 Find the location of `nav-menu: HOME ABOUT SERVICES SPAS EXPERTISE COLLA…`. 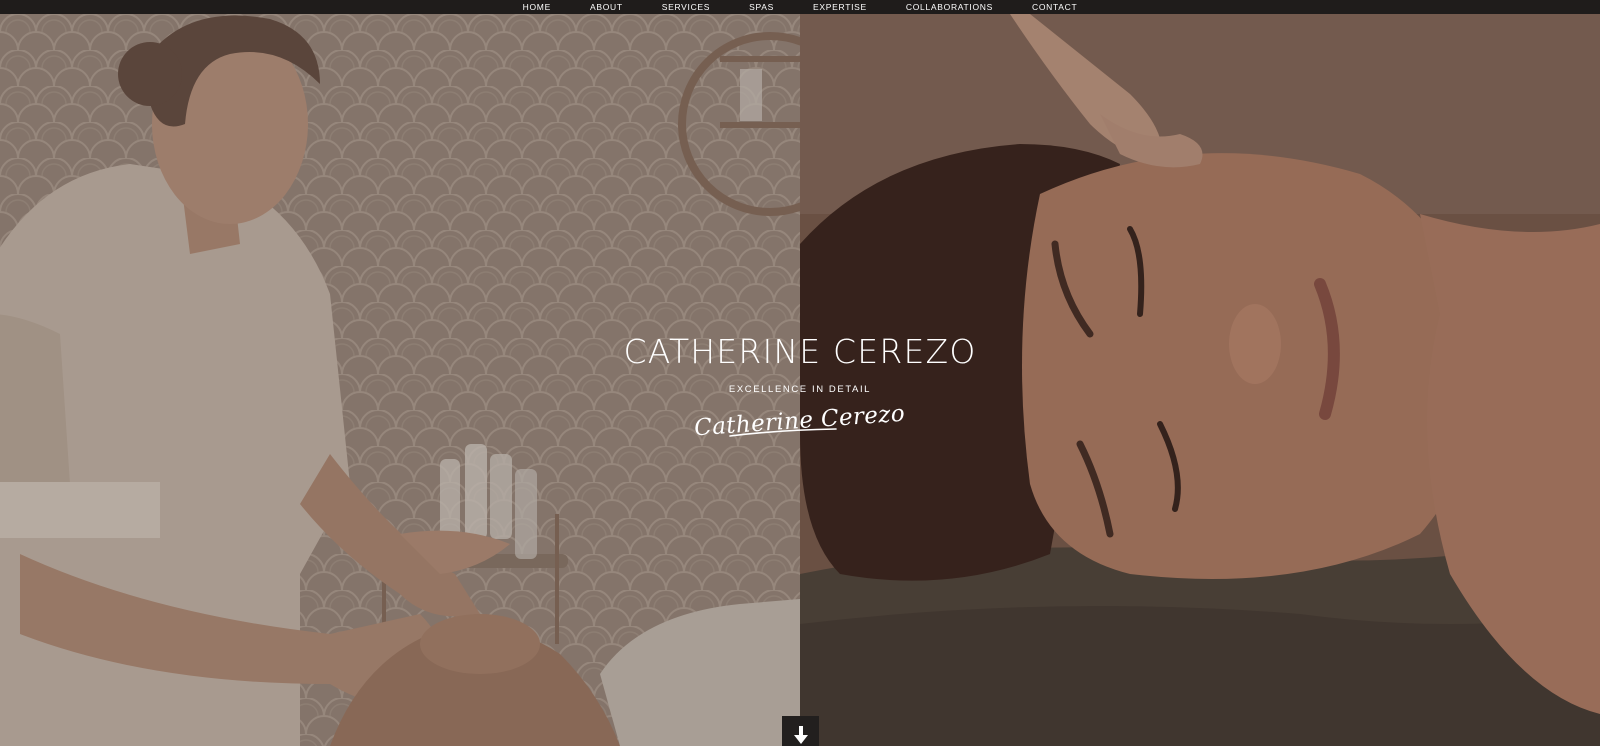

nav-menu: HOME ABOUT SERVICES SPAS EXPERTISE COLLA… is located at coordinates (800, 7).